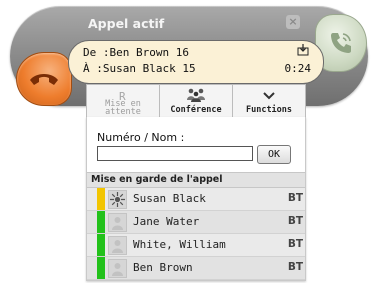 Image resolution: width=378 pixels, height=283 pixels. I want to click on hangup-phone-icon, so click(44, 79).